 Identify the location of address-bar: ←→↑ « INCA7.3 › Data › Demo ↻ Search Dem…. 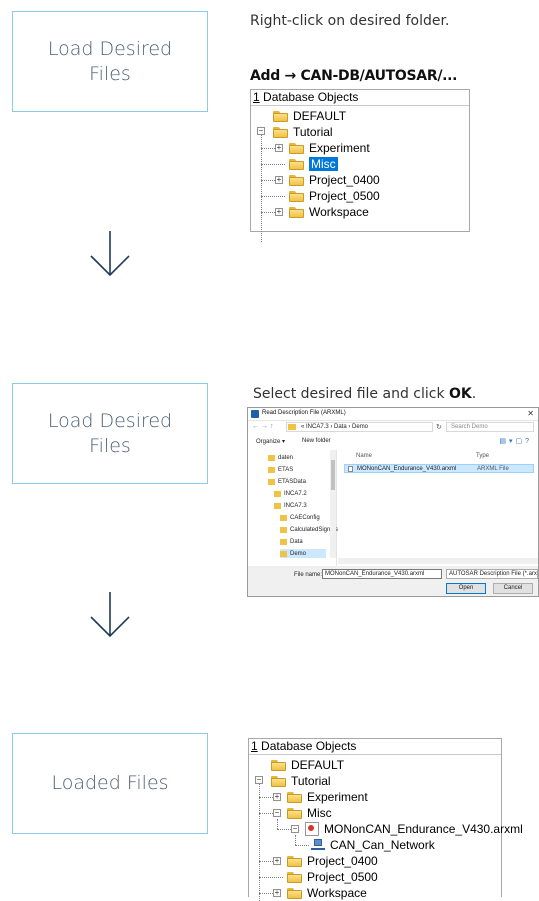
(393, 427).